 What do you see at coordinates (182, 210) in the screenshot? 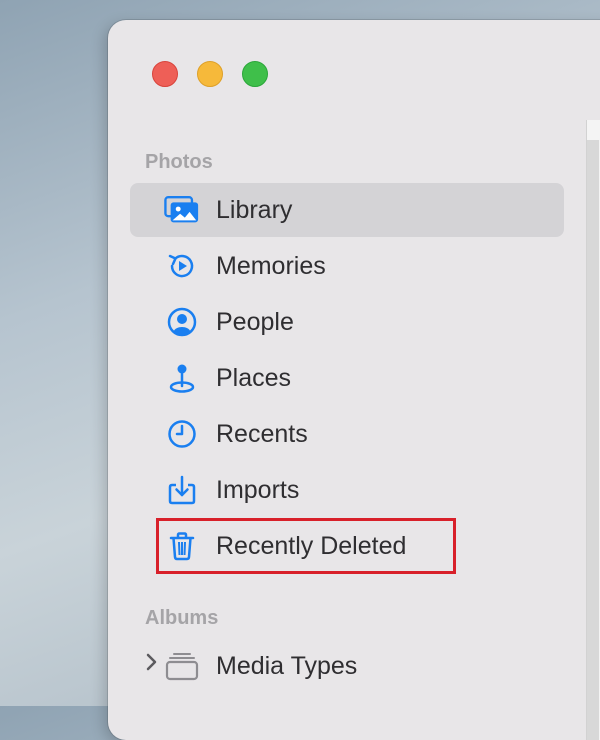
I see `library-icon` at bounding box center [182, 210].